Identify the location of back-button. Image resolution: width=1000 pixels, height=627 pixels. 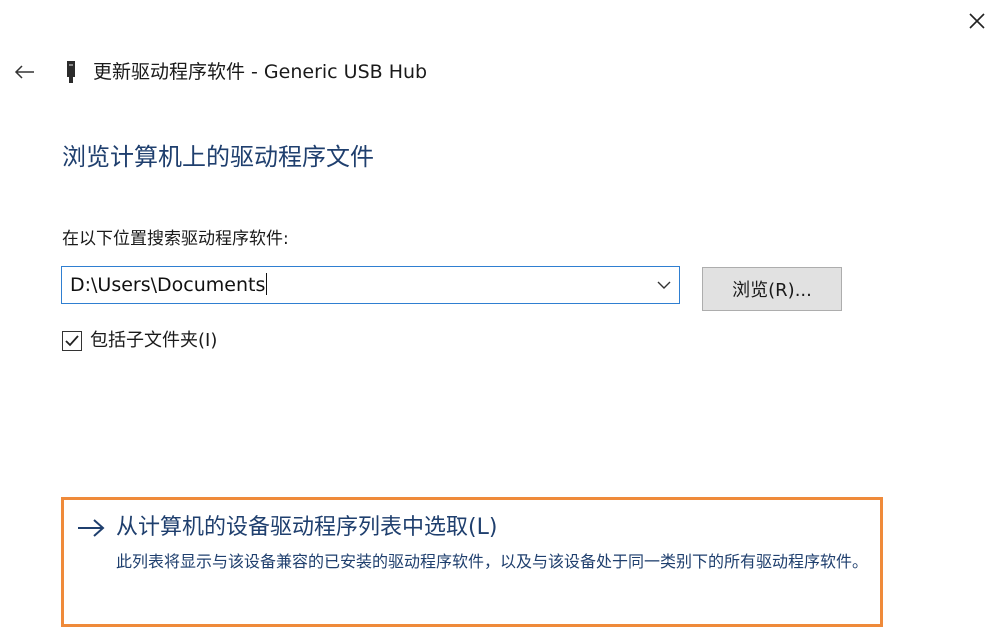
(24, 72).